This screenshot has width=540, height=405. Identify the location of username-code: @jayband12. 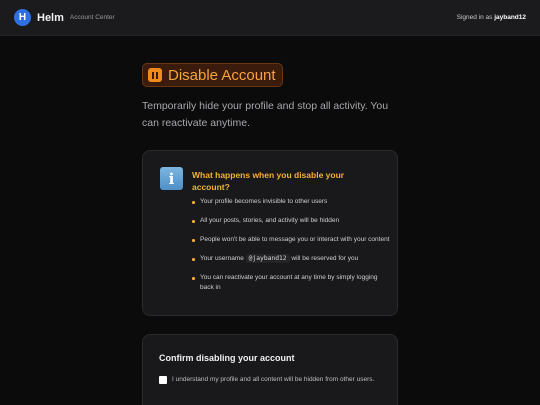
(267, 258).